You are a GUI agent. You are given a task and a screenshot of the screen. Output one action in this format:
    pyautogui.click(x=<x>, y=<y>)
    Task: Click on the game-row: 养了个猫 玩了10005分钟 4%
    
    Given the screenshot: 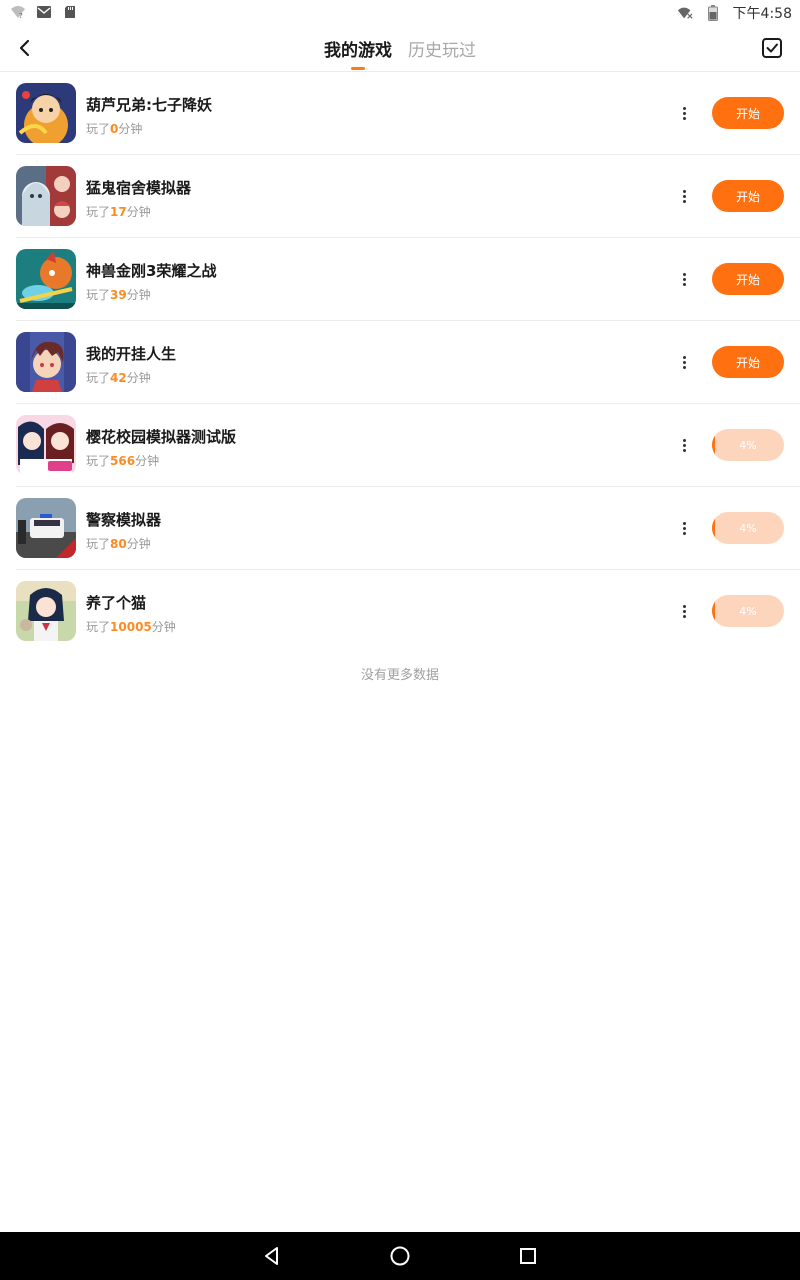 What is the action you would take?
    pyautogui.click(x=408, y=611)
    